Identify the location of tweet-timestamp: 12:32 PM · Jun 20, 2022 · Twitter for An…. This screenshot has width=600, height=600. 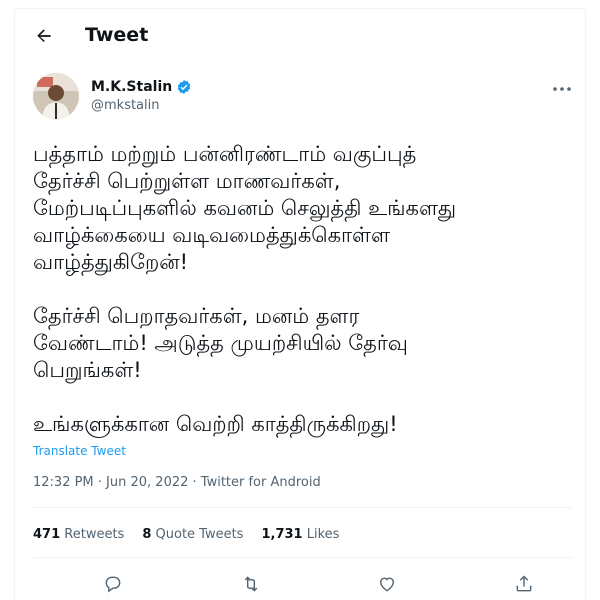
(177, 482).